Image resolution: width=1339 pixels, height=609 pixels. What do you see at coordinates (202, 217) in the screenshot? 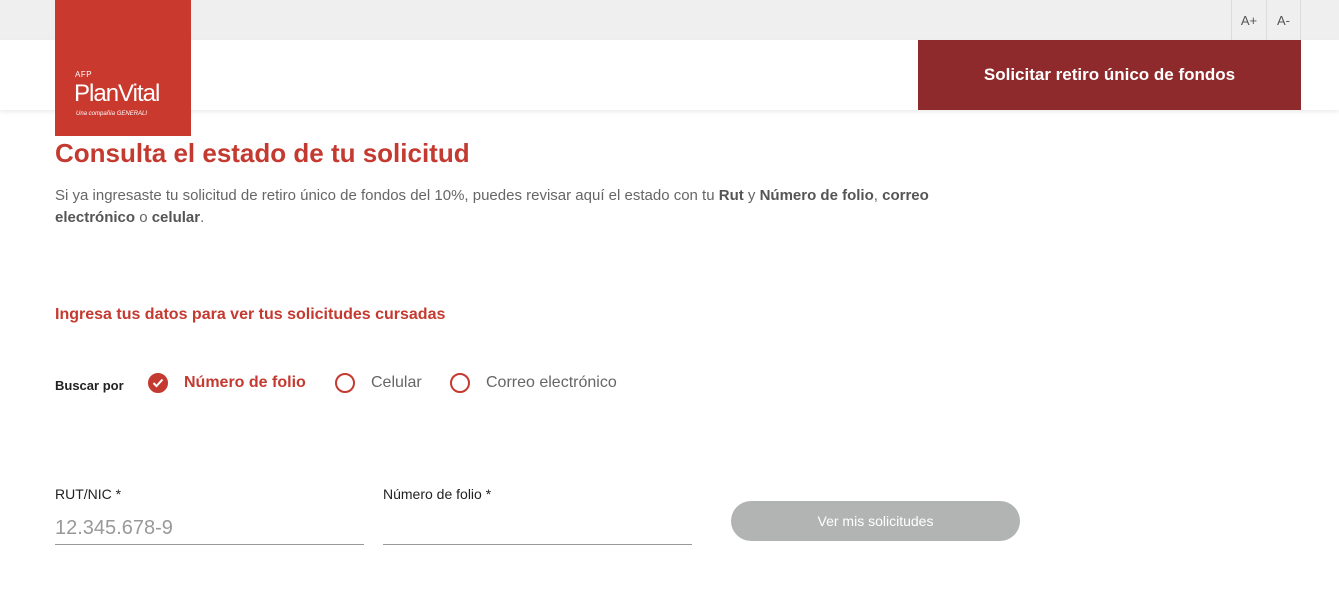
I see `description-text: .` at bounding box center [202, 217].